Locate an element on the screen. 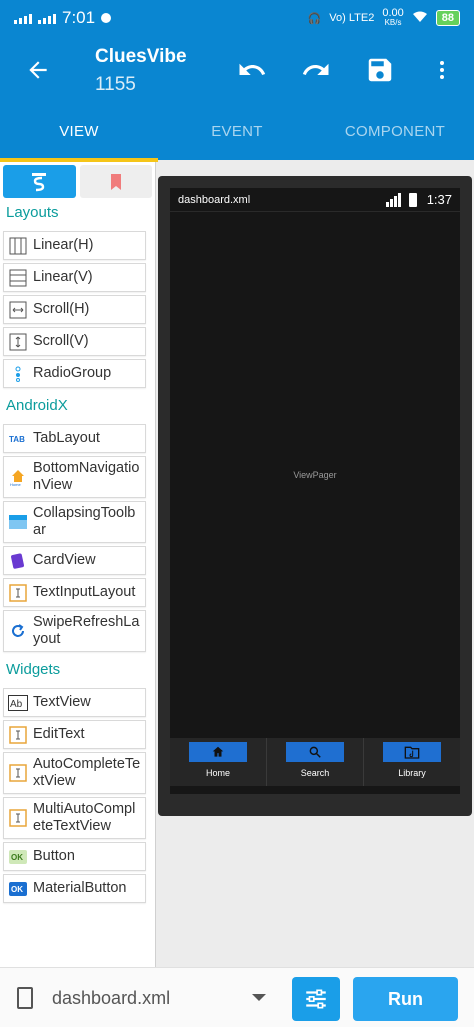 Image resolution: width=474 pixels, height=1027 pixels. textinput-icon is located at coordinates (18, 593).